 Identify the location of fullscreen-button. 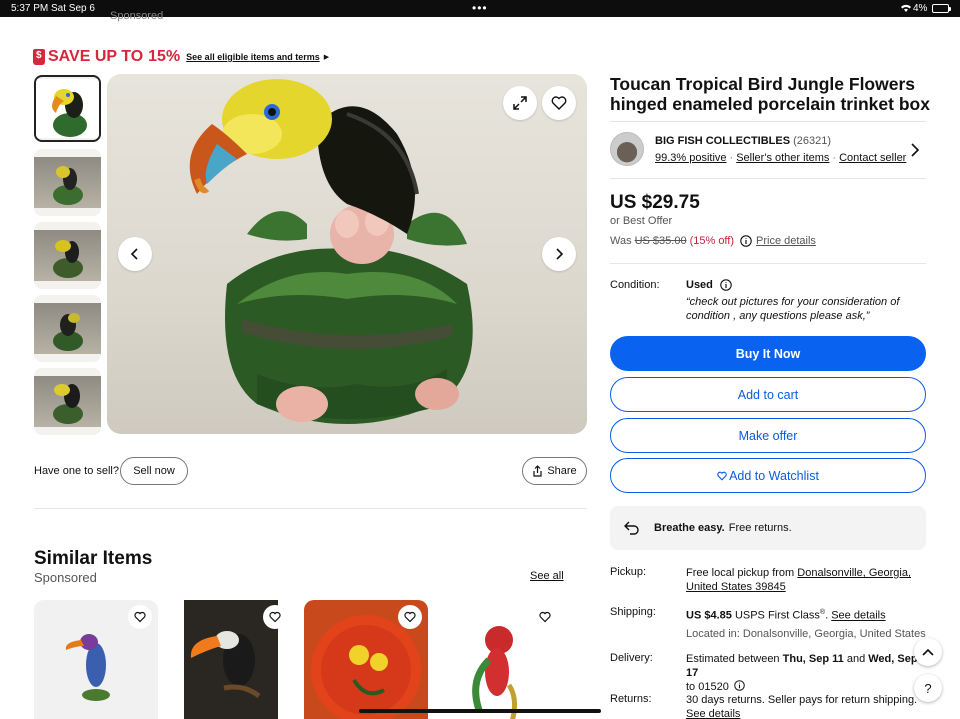
(520, 103).